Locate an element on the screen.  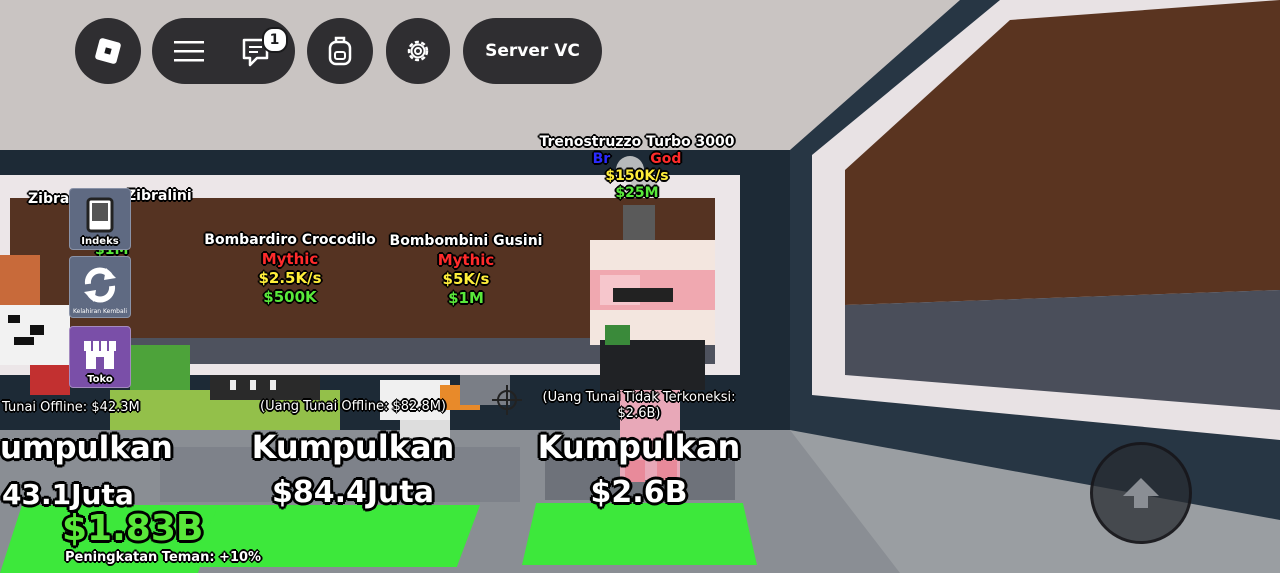
rebirth-icon is located at coordinates (100, 285).